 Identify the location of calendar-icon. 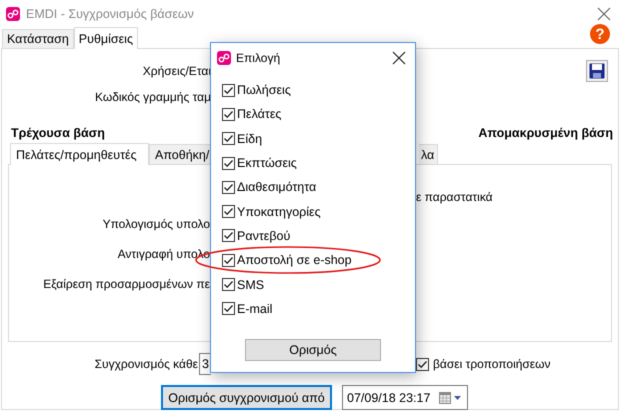
(445, 397).